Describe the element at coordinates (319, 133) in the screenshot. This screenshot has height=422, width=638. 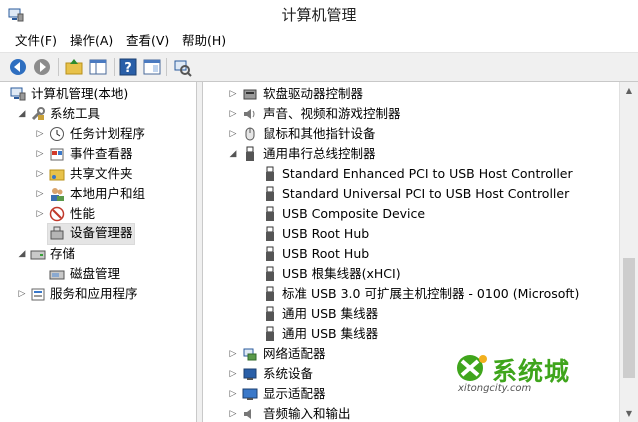
I see `device-label: 鼠标和其他指针设备` at that location.